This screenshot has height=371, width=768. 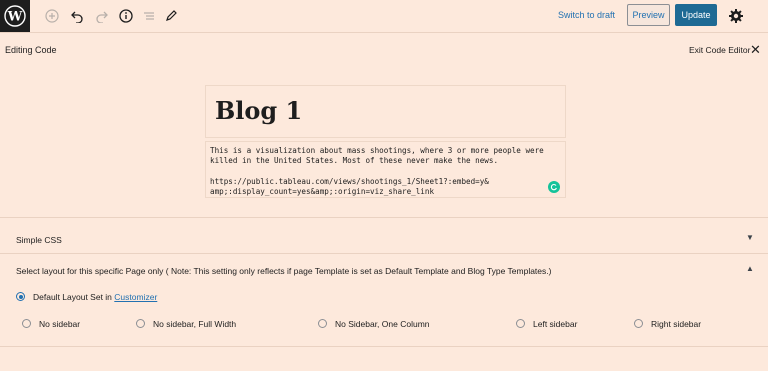 I want to click on list-view-icon, so click(x=149, y=16).